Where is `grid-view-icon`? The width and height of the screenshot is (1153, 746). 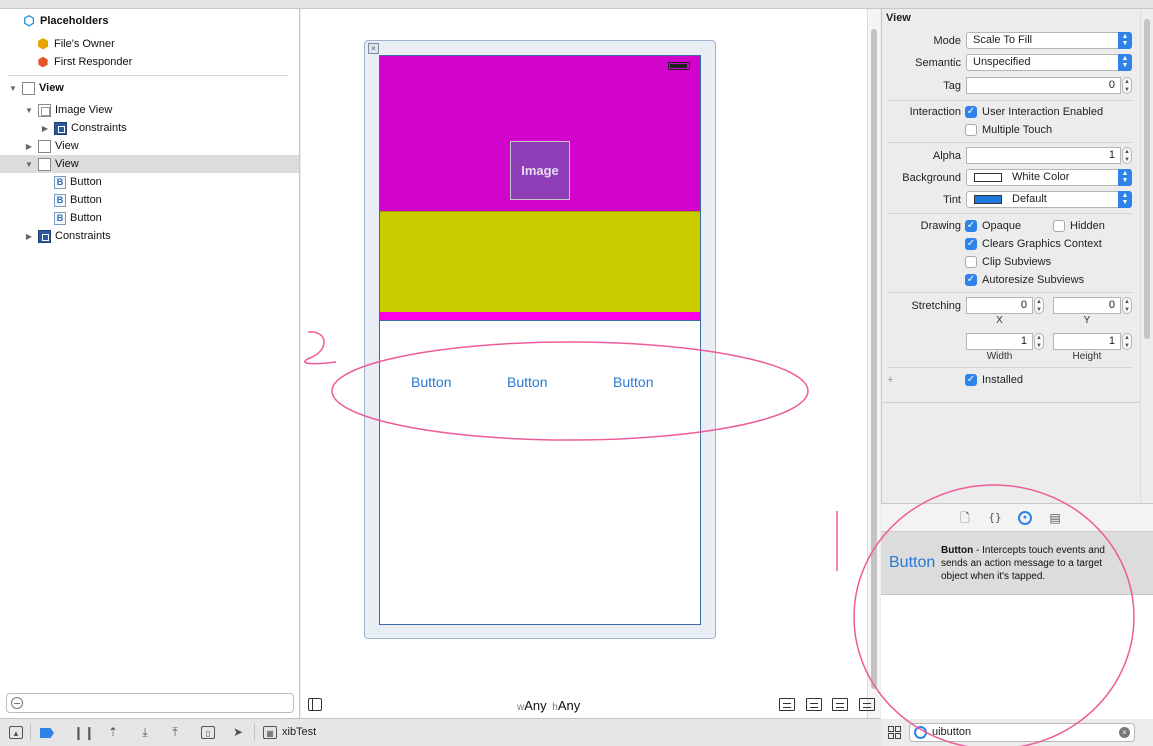
grid-view-icon is located at coordinates (894, 732).